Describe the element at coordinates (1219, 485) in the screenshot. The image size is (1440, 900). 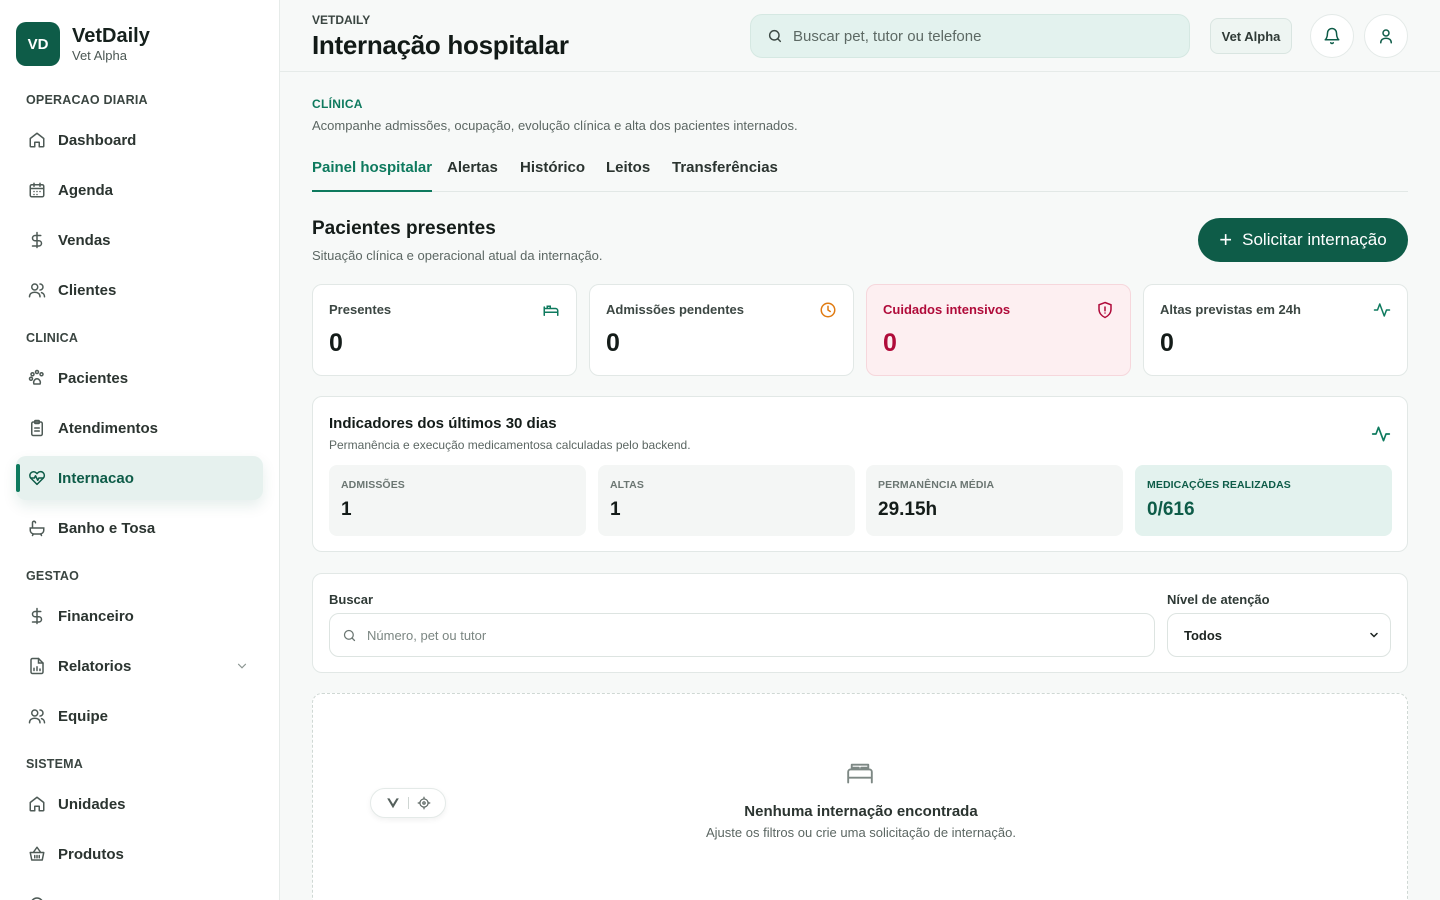
I see `indicator-label: MEDICAÇÕES REALIZADAS` at that location.